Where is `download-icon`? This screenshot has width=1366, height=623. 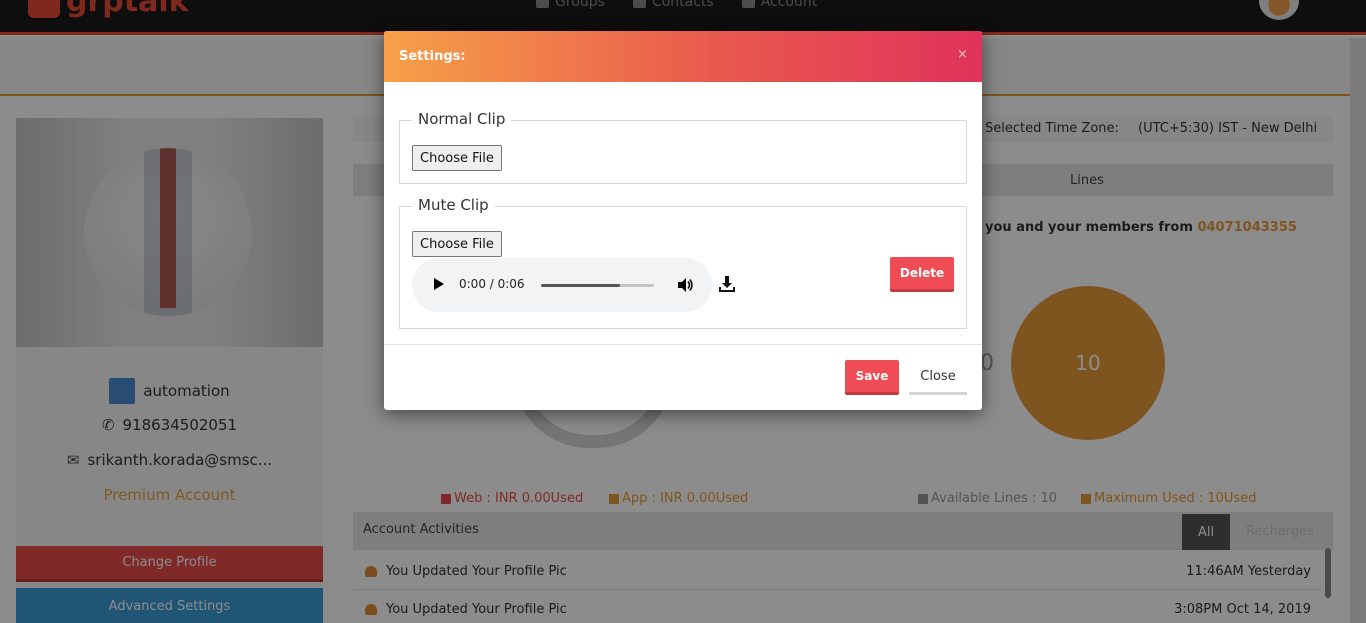
download-icon is located at coordinates (727, 284).